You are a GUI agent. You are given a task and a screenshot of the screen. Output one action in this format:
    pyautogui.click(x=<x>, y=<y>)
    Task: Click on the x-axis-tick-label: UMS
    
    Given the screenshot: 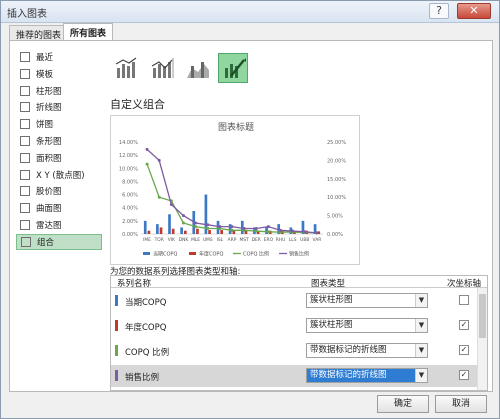 What is the action you would take?
    pyautogui.click(x=208, y=240)
    